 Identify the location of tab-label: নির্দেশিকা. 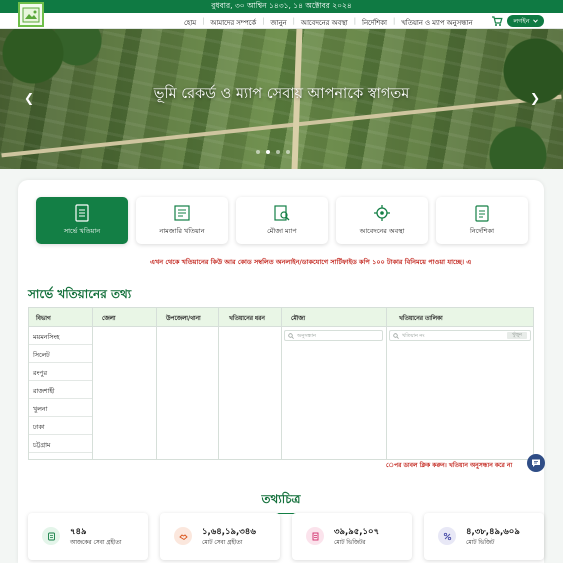
(482, 231).